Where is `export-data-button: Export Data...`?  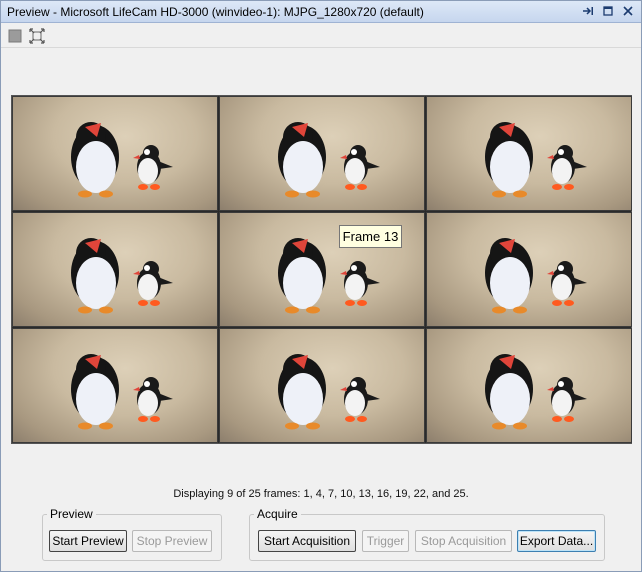 export-data-button: Export Data... is located at coordinates (556, 541).